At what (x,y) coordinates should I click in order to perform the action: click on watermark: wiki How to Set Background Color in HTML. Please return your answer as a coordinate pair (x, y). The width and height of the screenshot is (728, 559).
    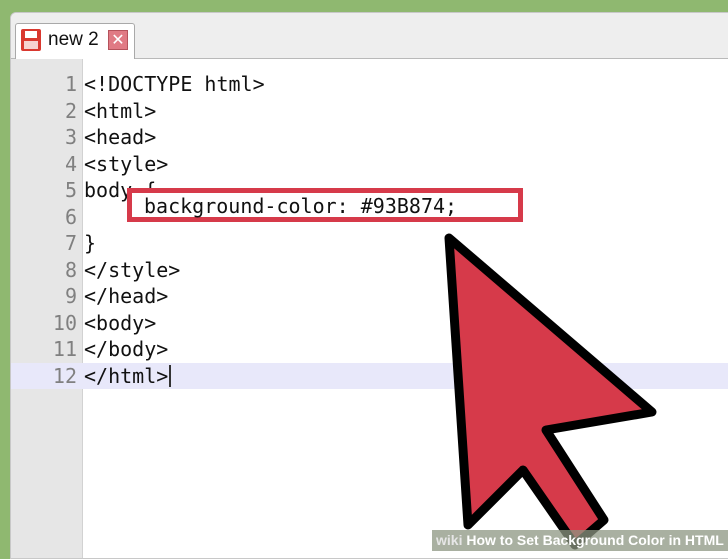
    Looking at the image, I should click on (580, 540).